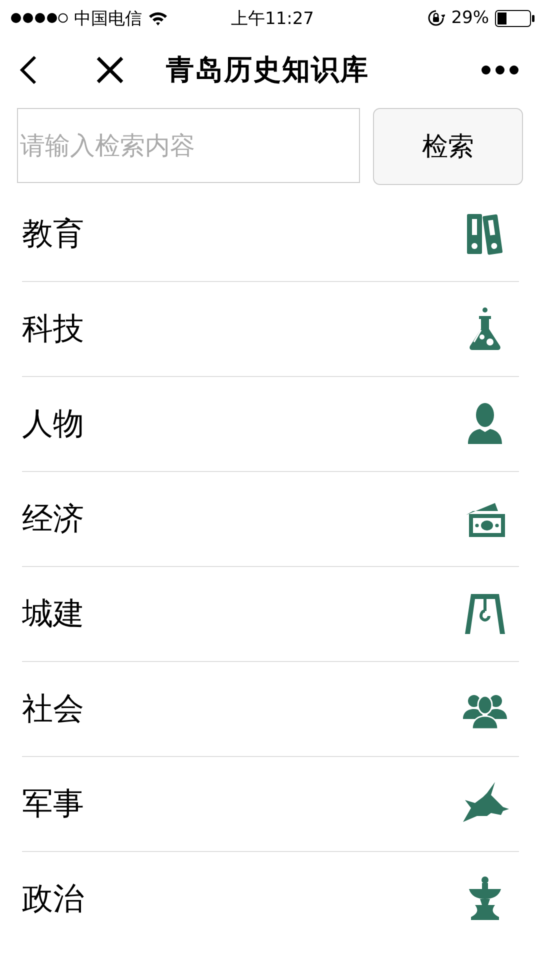  Describe the element at coordinates (39, 18) in the screenshot. I see `signal-icon` at that location.